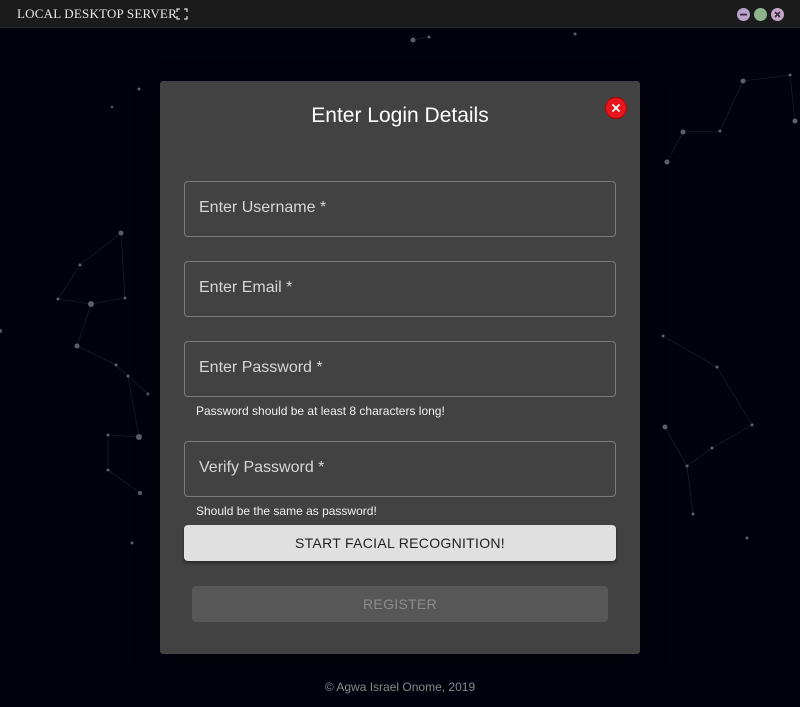  What do you see at coordinates (400, 604) in the screenshot?
I see `register-button: REGISTER` at bounding box center [400, 604].